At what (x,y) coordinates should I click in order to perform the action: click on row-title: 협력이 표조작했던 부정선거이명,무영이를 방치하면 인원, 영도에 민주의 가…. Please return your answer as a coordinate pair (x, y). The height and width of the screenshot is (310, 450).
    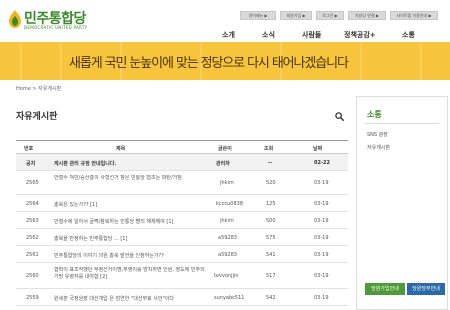
    Looking at the image, I should click on (132, 275).